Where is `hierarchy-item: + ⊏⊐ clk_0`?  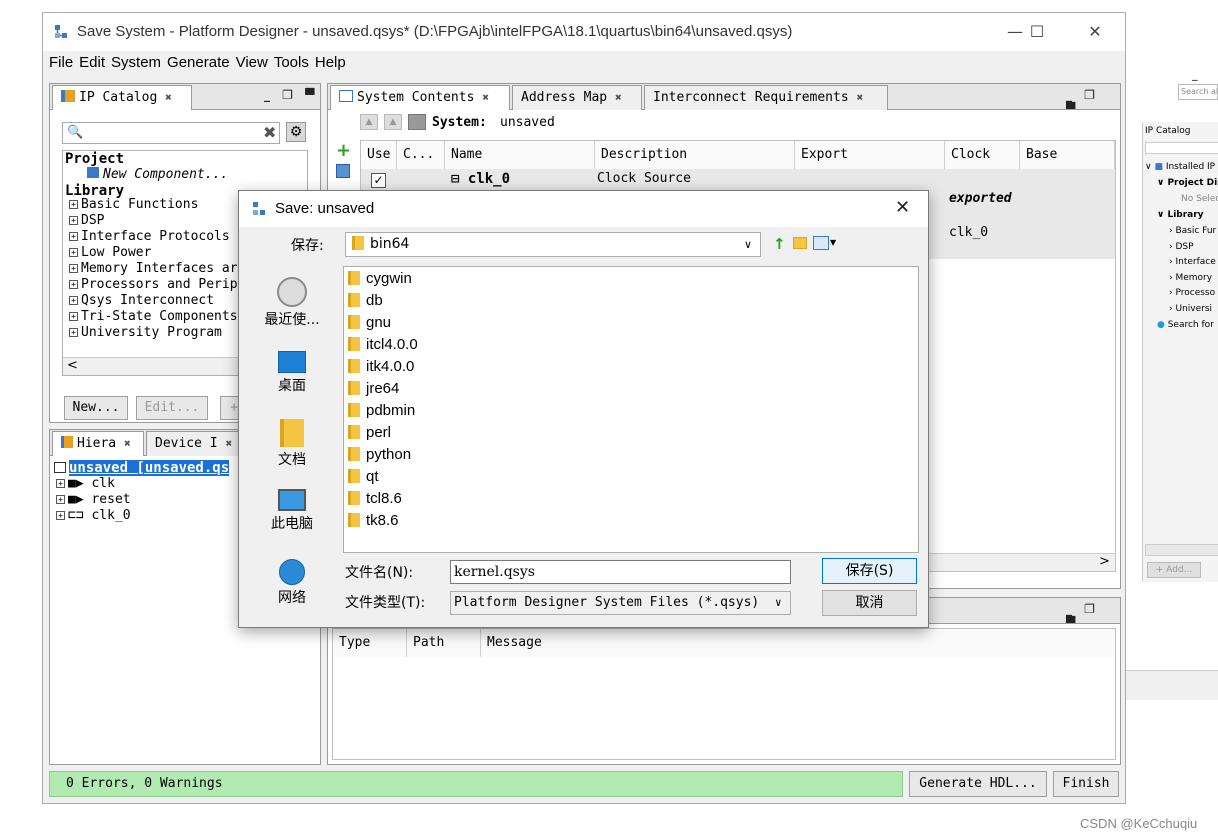 hierarchy-item: + ⊏⊐ clk_0 is located at coordinates (93, 515).